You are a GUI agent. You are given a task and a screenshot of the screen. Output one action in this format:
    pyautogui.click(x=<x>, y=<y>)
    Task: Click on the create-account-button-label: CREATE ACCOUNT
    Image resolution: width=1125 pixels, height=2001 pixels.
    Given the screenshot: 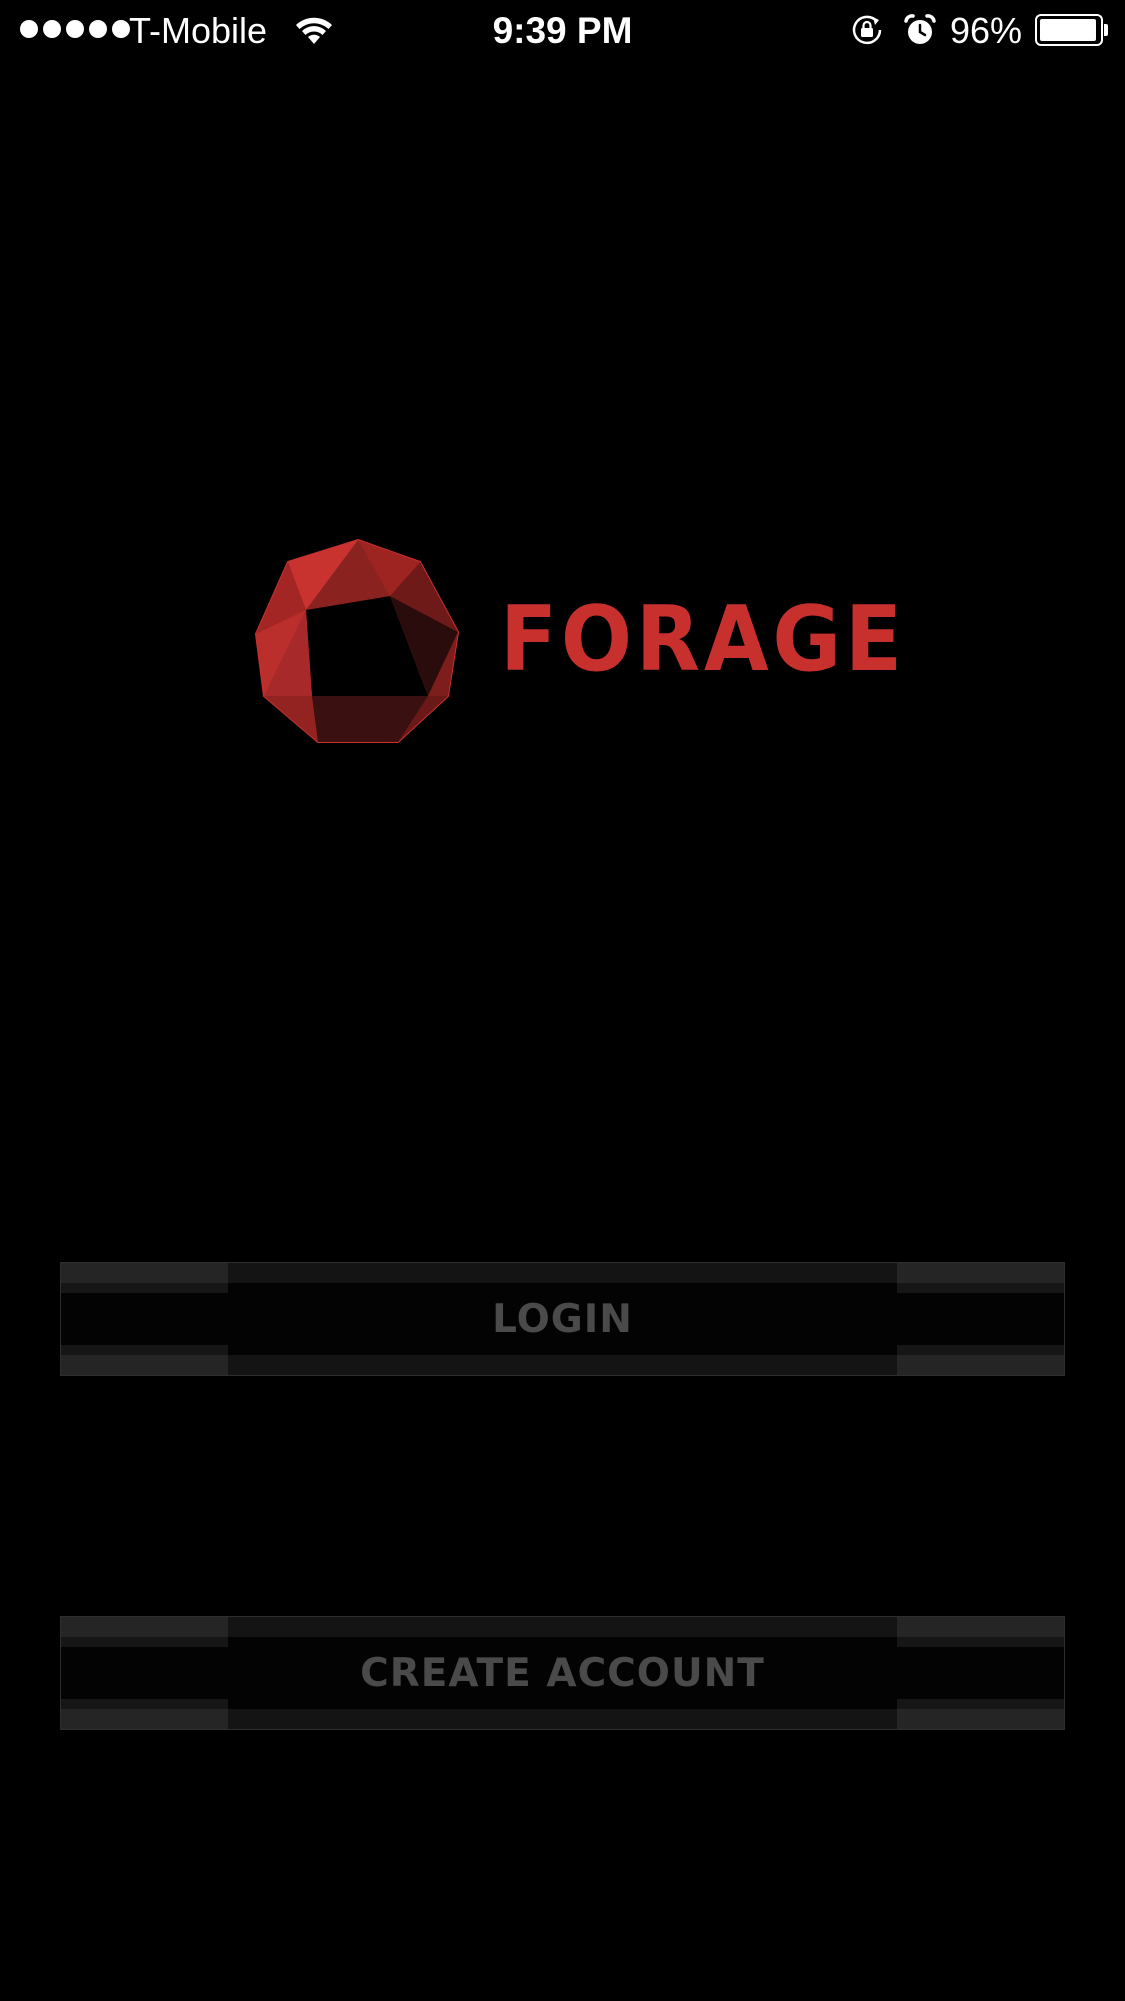 What is the action you would take?
    pyautogui.click(x=562, y=1673)
    